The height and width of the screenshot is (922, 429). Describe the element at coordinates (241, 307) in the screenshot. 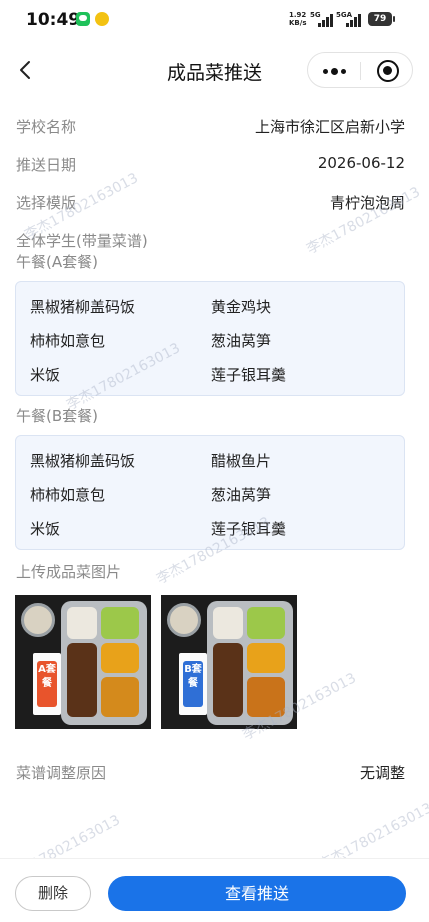

I see `menu-item: 黄金鸡块` at that location.